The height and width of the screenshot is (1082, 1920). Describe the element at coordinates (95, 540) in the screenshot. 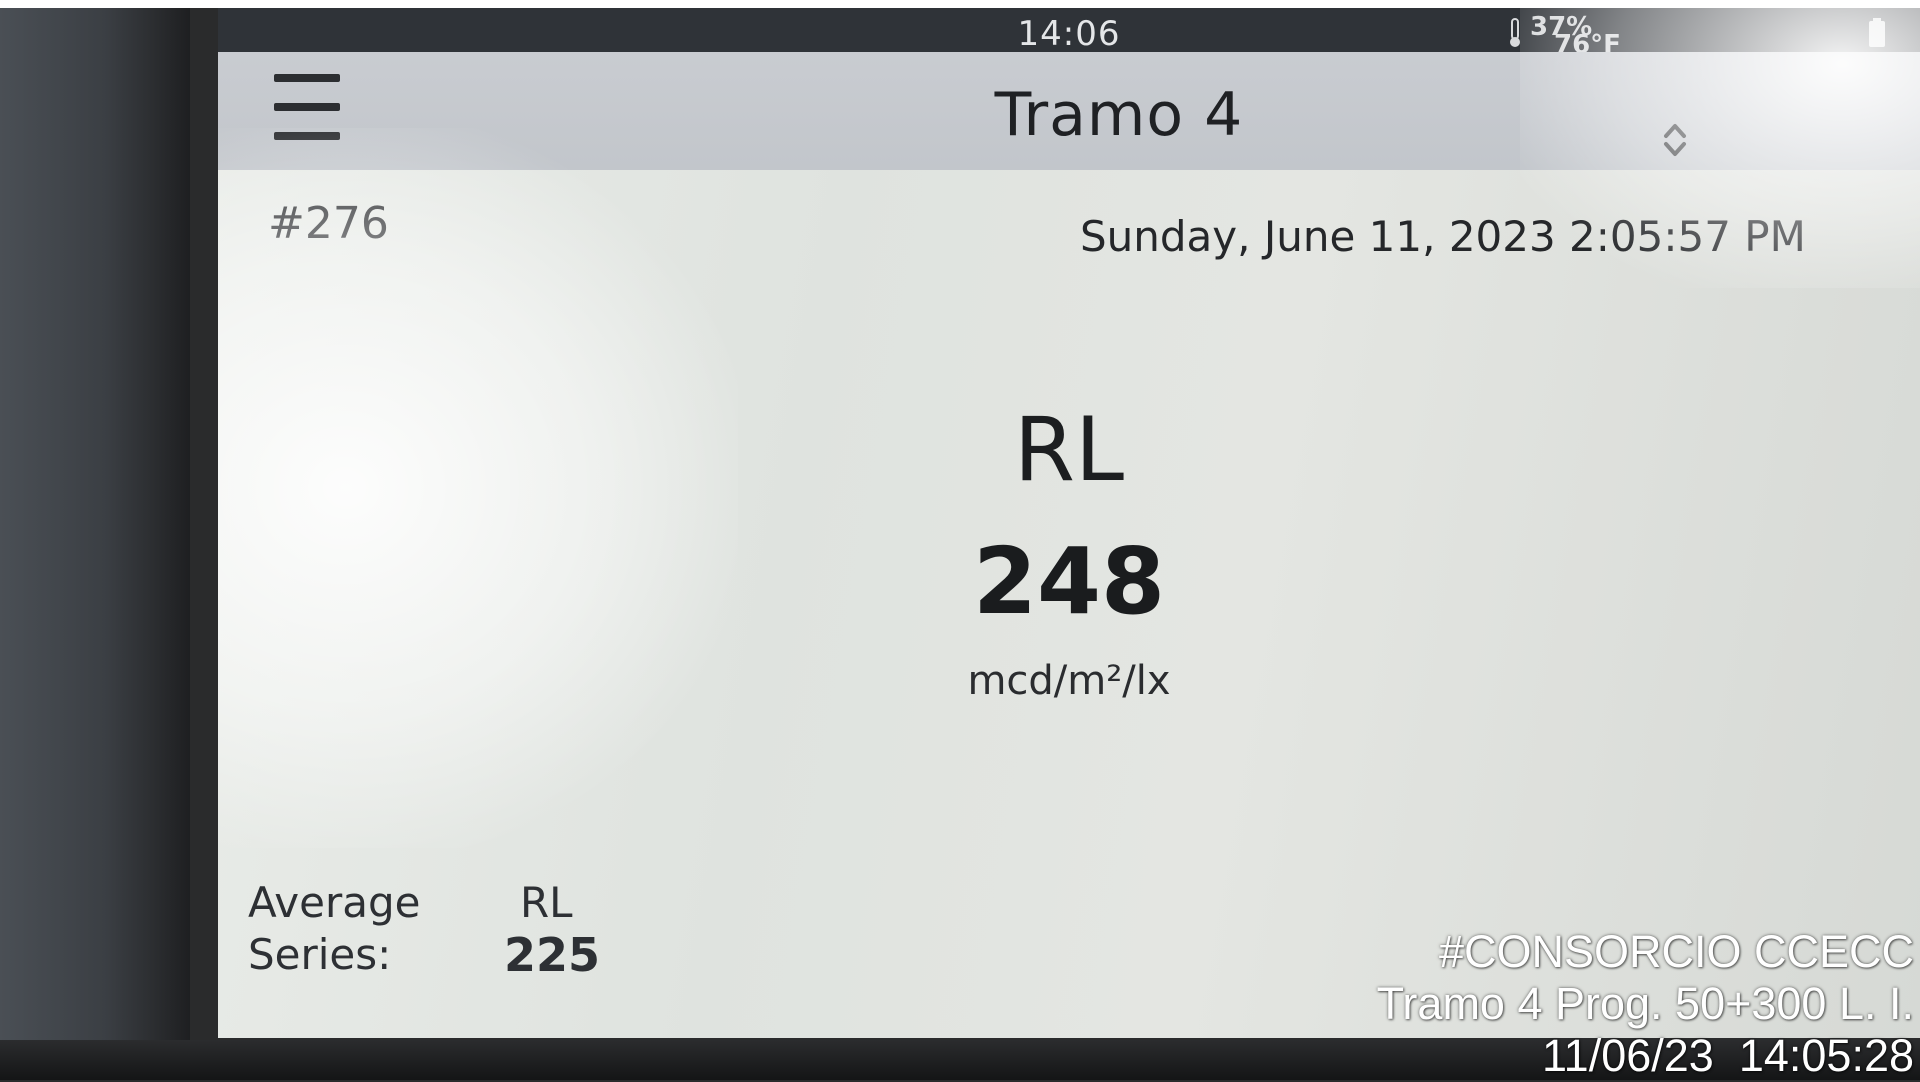

I see `device-bezel` at that location.